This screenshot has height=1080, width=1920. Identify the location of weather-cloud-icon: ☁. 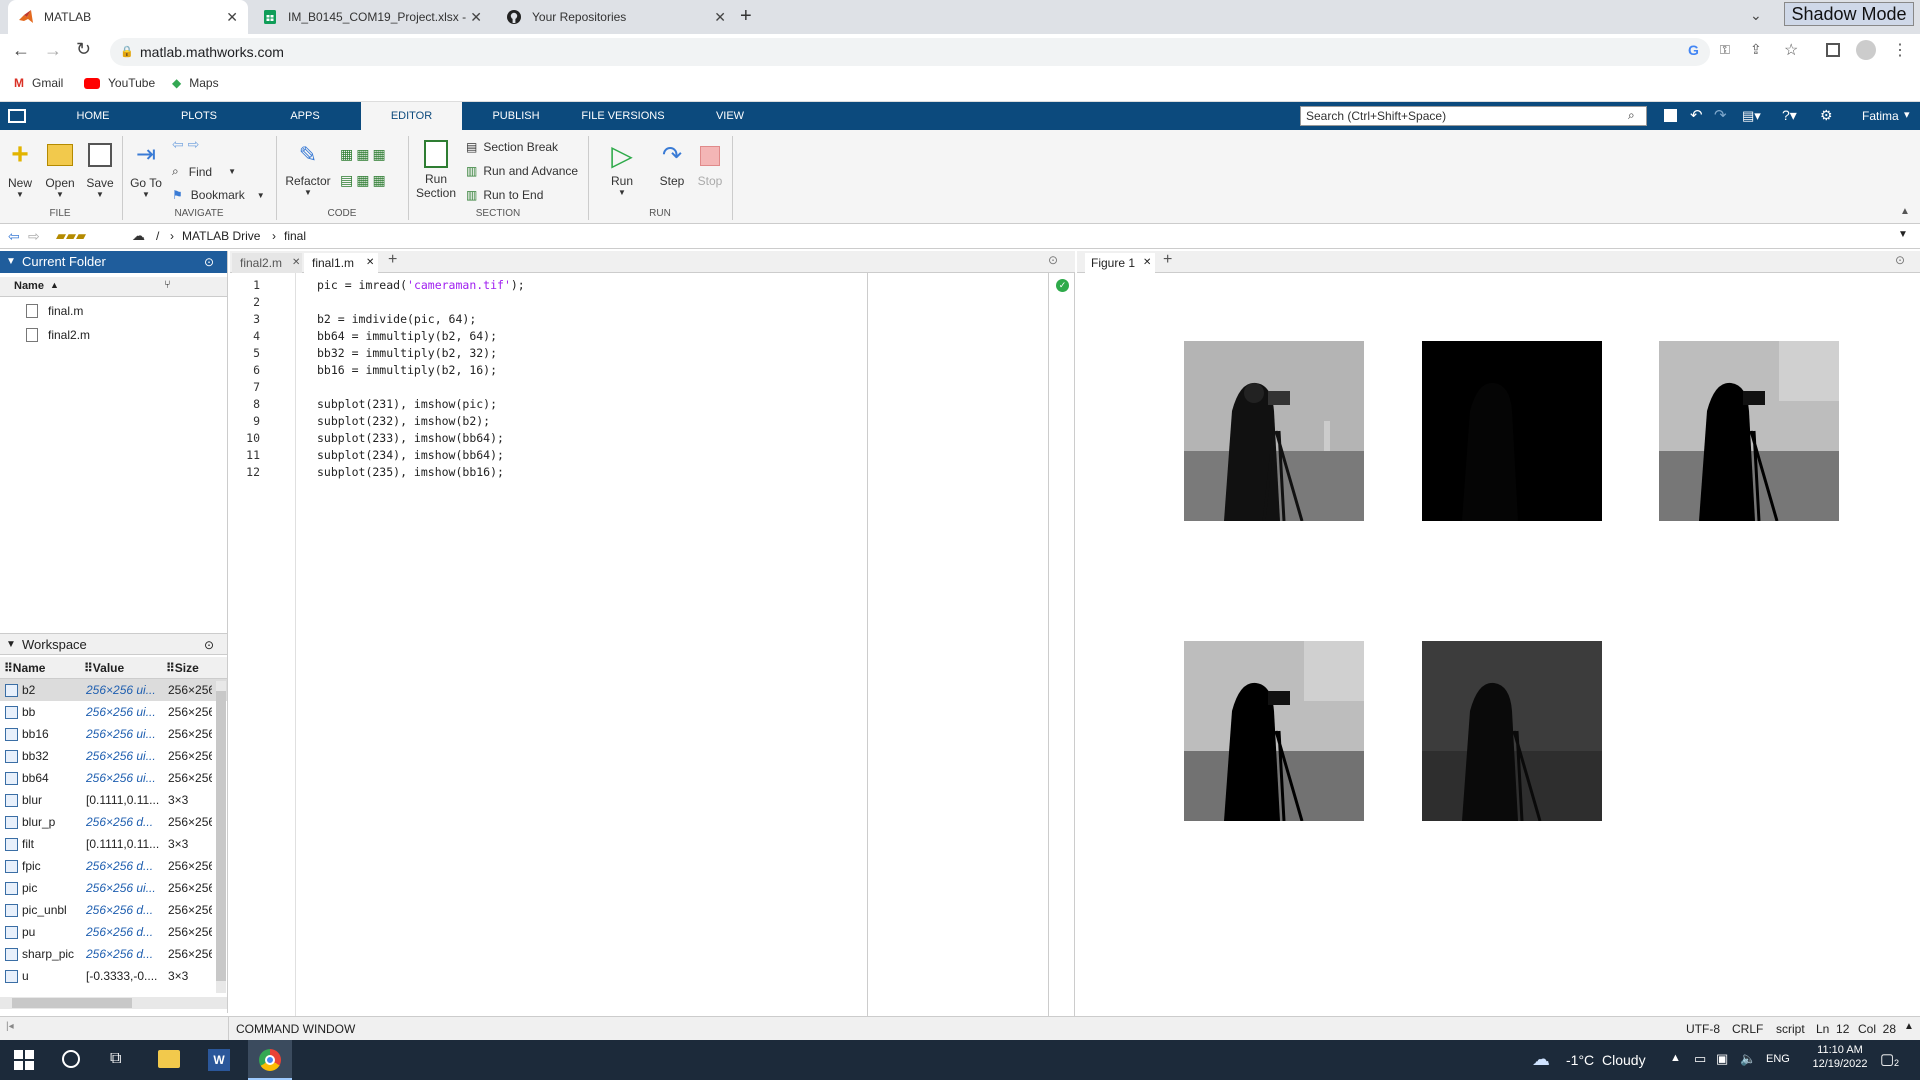
(1541, 1059).